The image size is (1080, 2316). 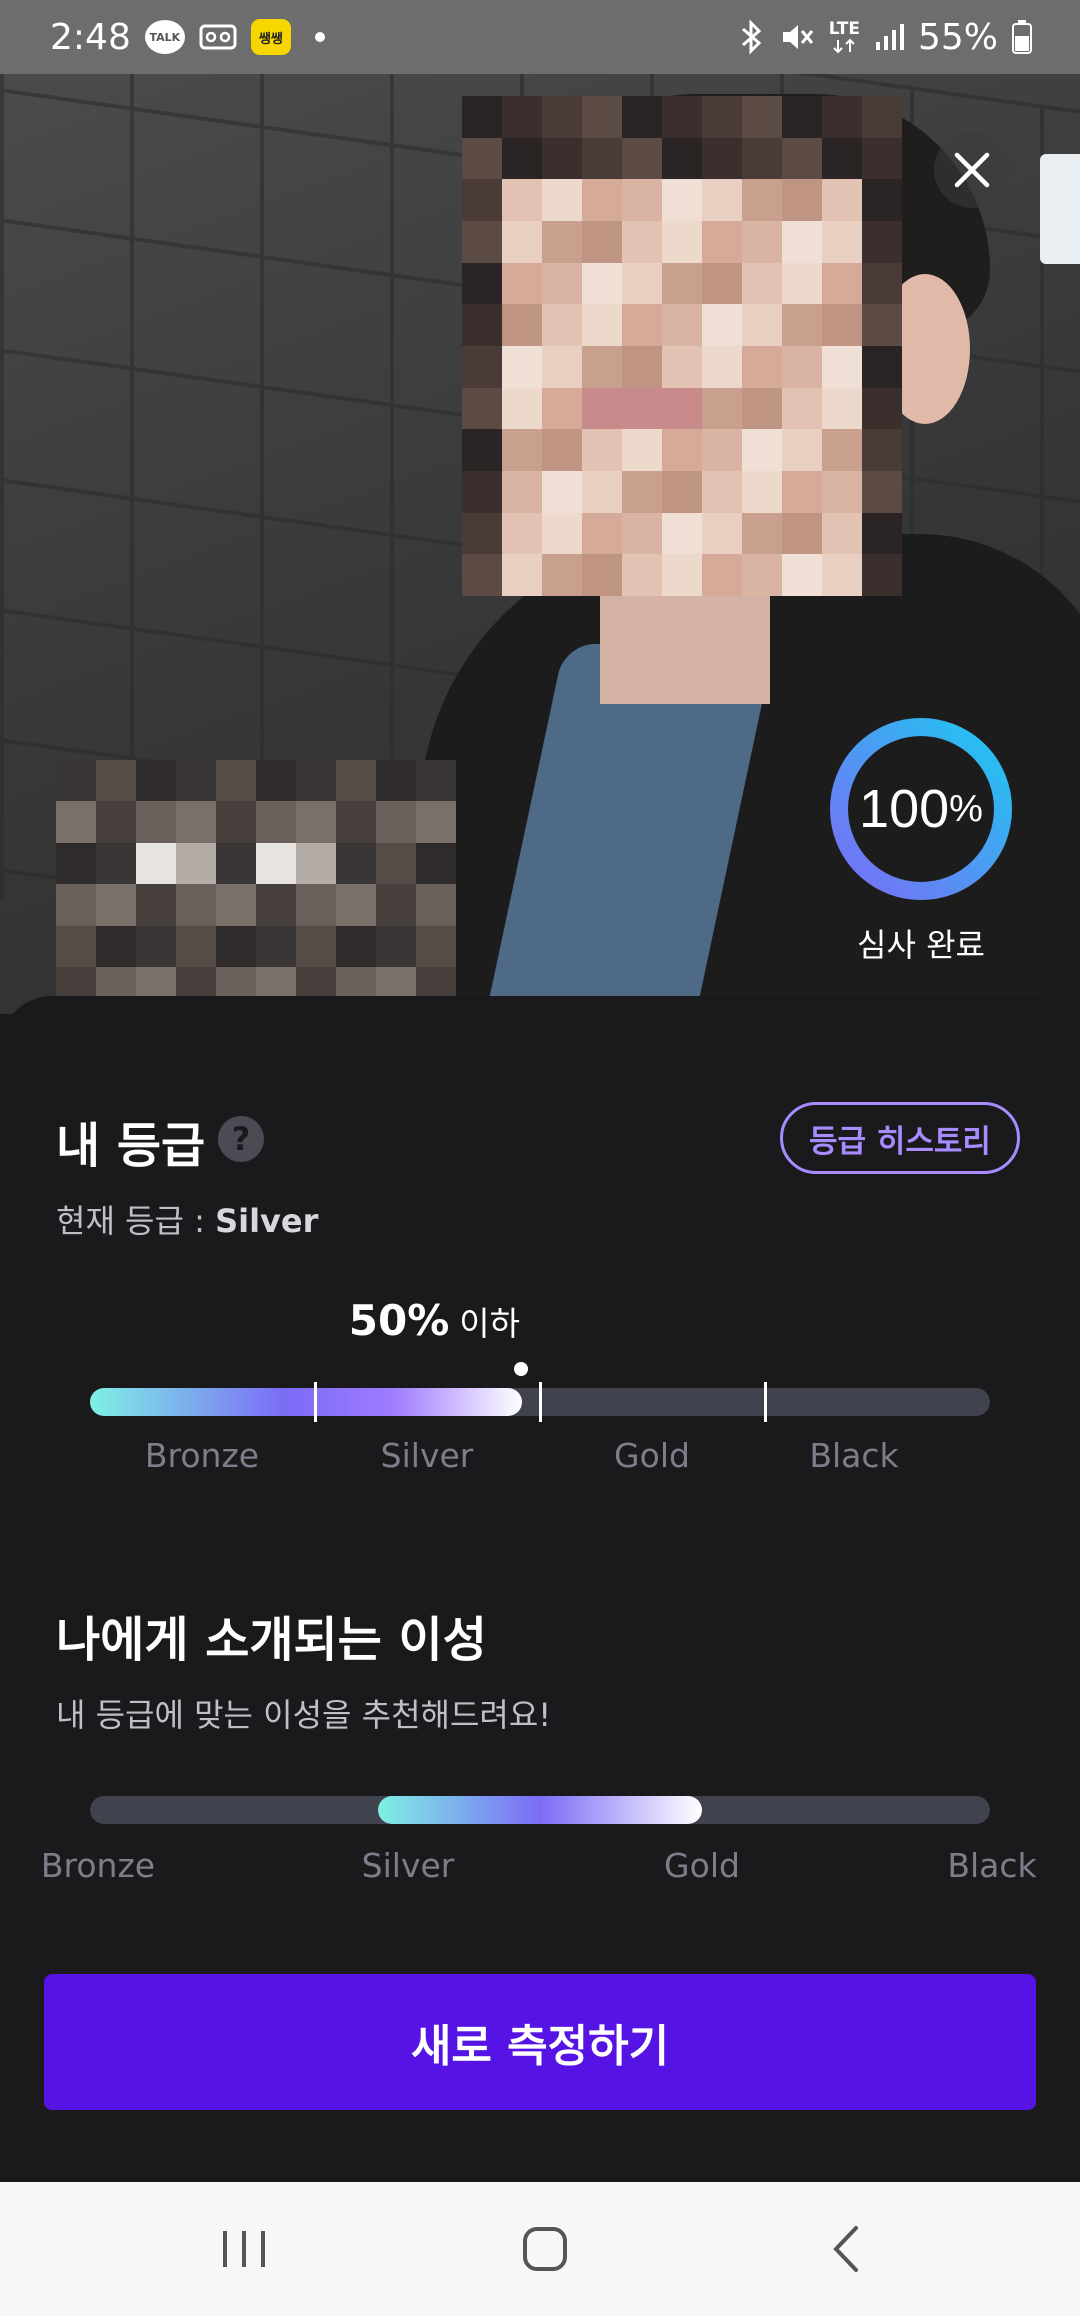 What do you see at coordinates (241, 1139) in the screenshot?
I see `help-icon: ?` at bounding box center [241, 1139].